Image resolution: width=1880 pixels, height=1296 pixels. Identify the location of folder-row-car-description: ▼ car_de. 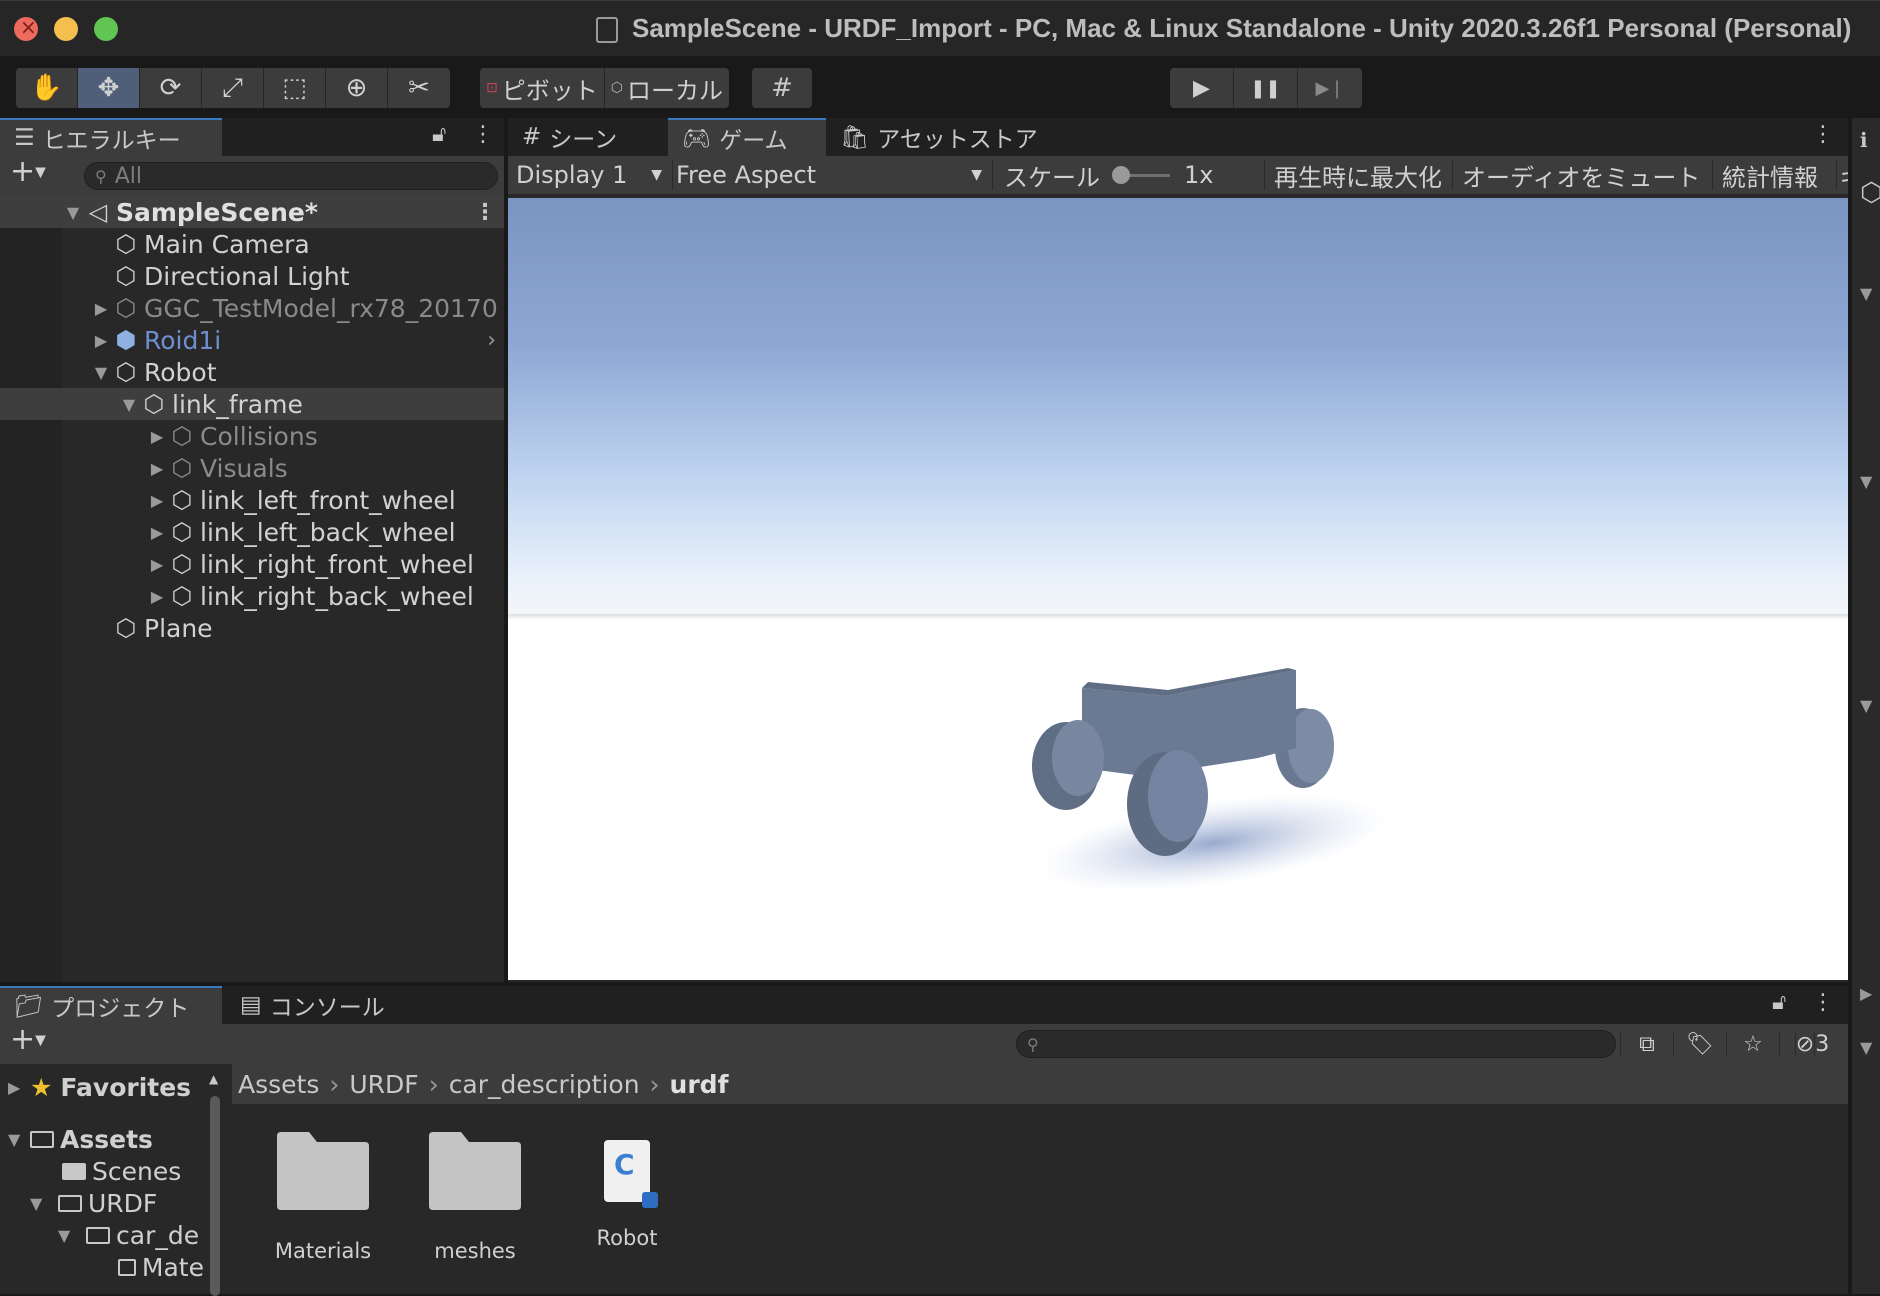
(131, 1235).